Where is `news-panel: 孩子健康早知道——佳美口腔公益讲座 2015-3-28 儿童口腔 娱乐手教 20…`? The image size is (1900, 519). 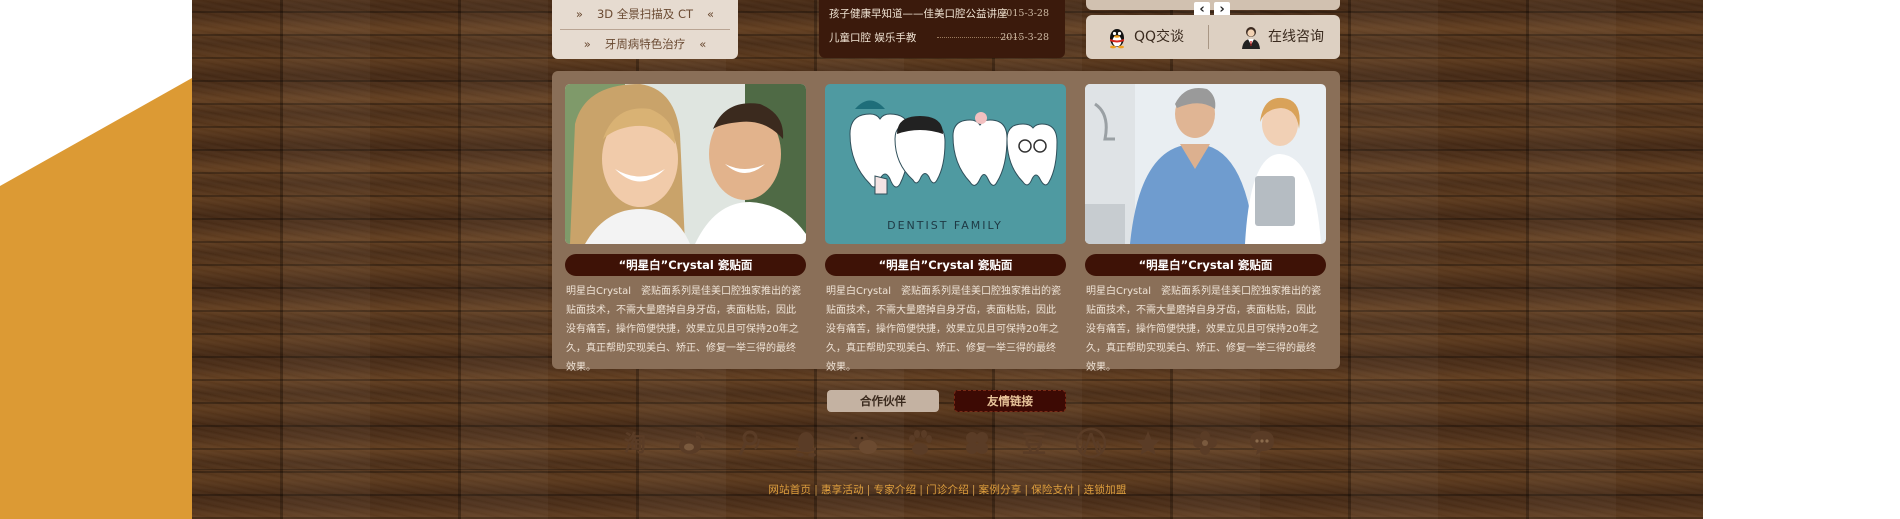 news-panel: 孩子健康早知道——佳美口腔公益讲座 2015-3-28 儿童口腔 娱乐手教 20… is located at coordinates (942, 29).